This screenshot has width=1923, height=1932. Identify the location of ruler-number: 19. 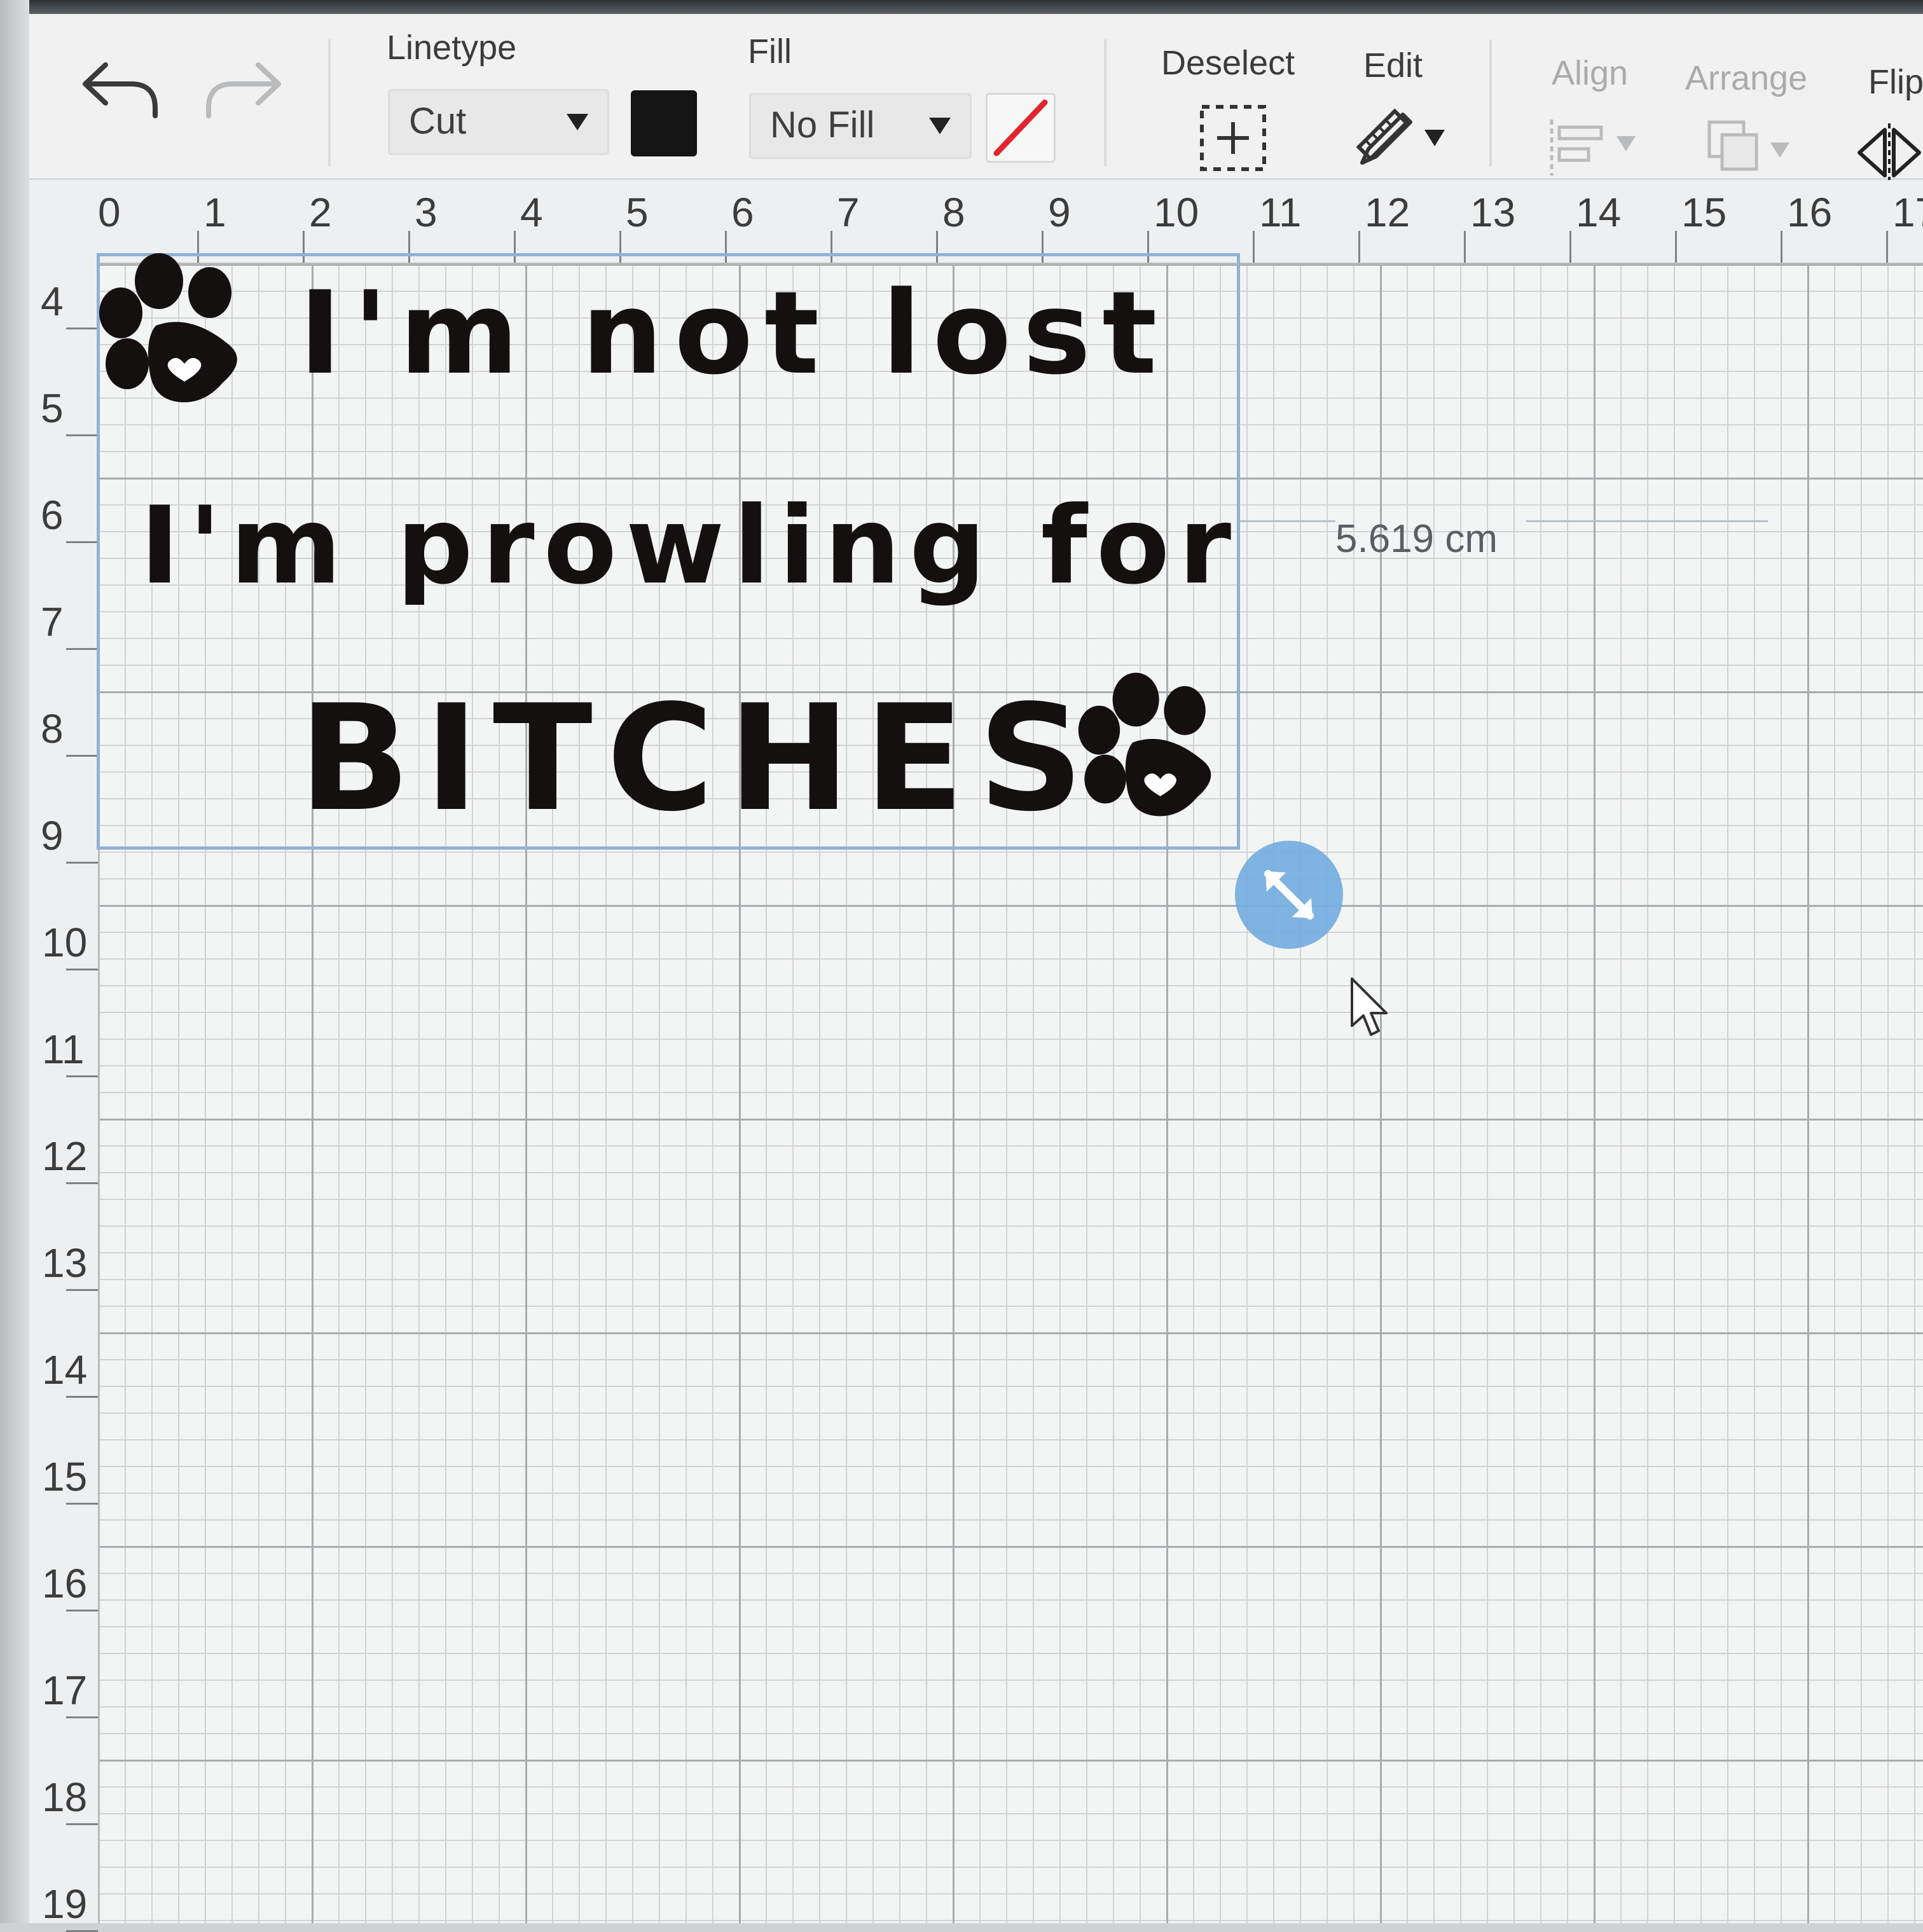
(65, 1904).